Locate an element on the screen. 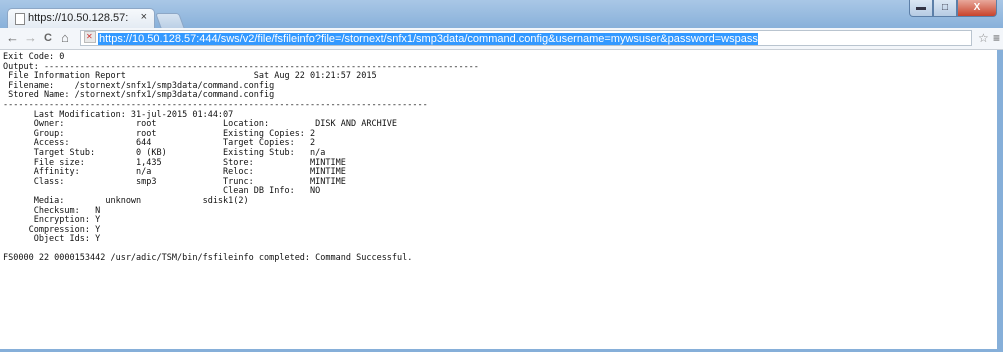 The width and height of the screenshot is (1003, 352). browser-tab: https://10.50.128.57: × is located at coordinates (81, 18).